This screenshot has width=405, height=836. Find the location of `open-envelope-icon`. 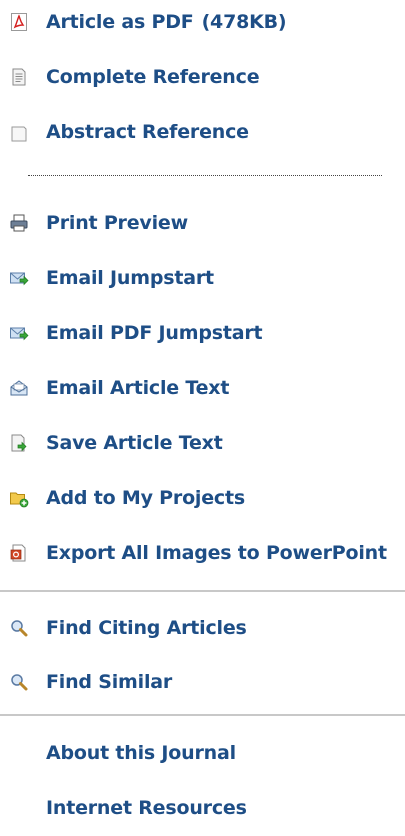

open-envelope-icon is located at coordinates (19, 388).